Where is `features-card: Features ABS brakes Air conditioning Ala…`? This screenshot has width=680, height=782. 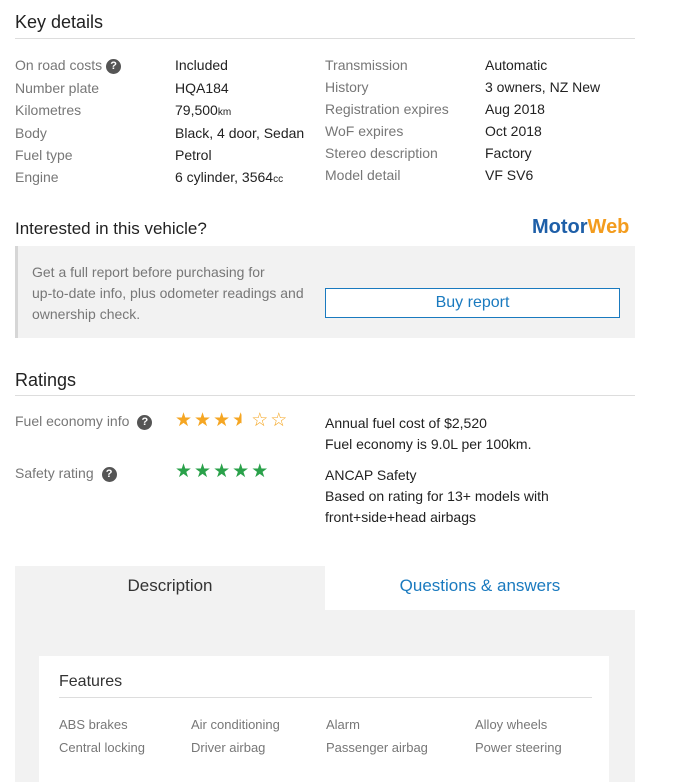
features-card: Features ABS brakes Air conditioning Ala… is located at coordinates (324, 719).